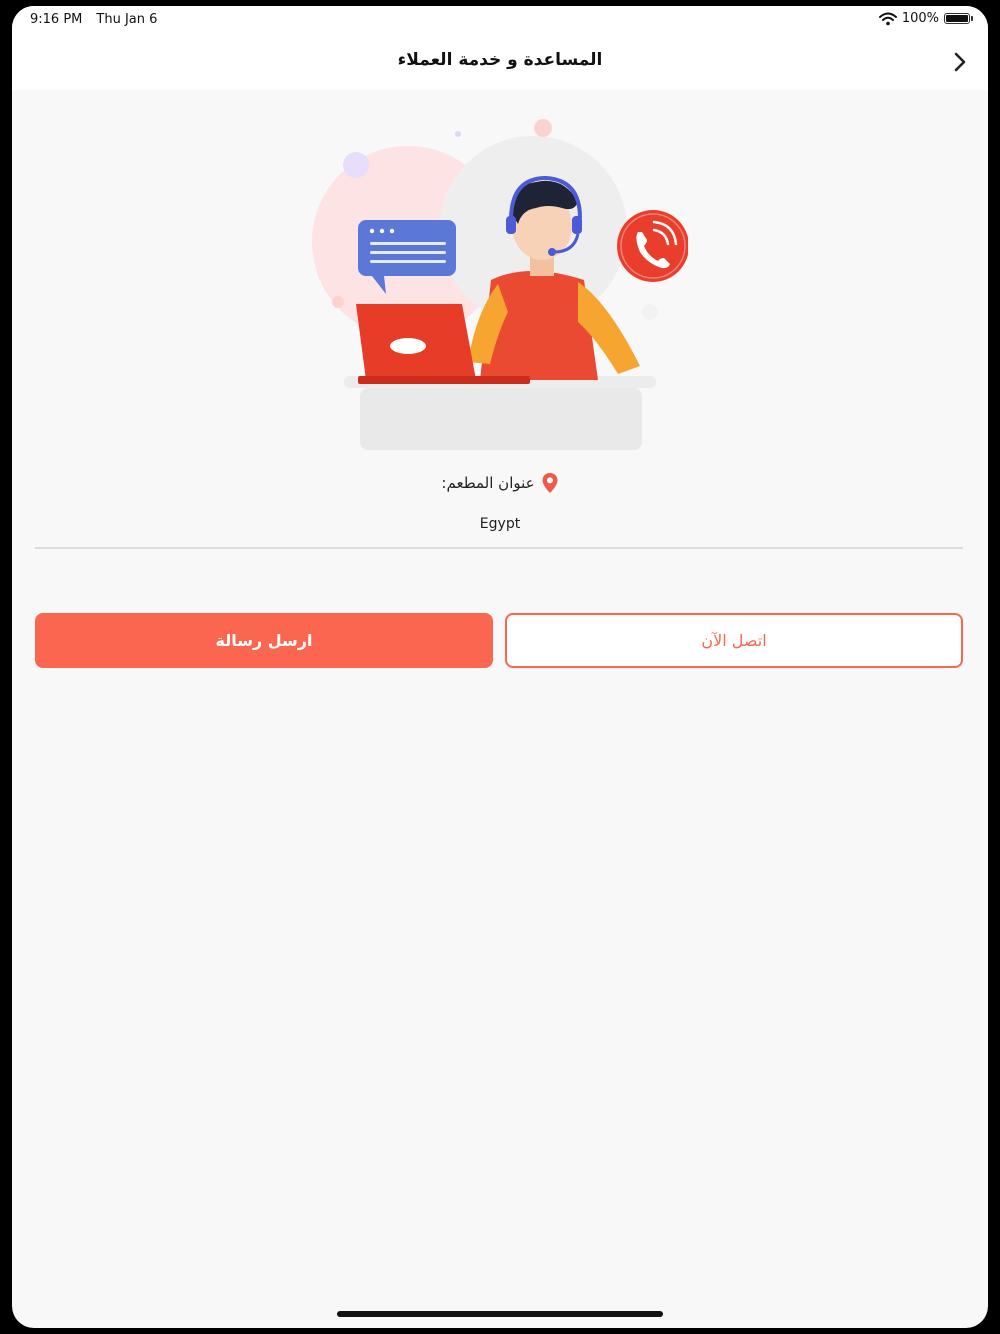 This screenshot has width=1000, height=1334. I want to click on address-label: عنوان المطعم:, so click(488, 483).